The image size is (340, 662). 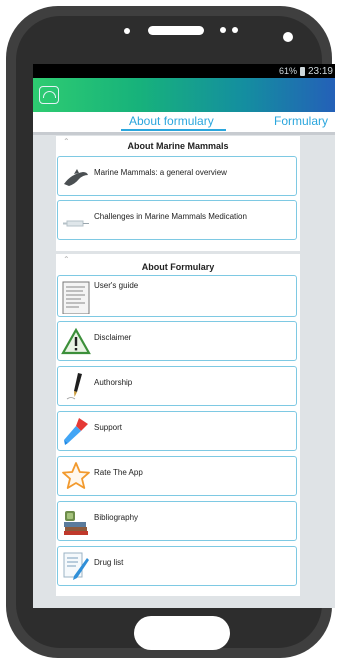 I want to click on dolphin-icon, so click(x=76, y=177).